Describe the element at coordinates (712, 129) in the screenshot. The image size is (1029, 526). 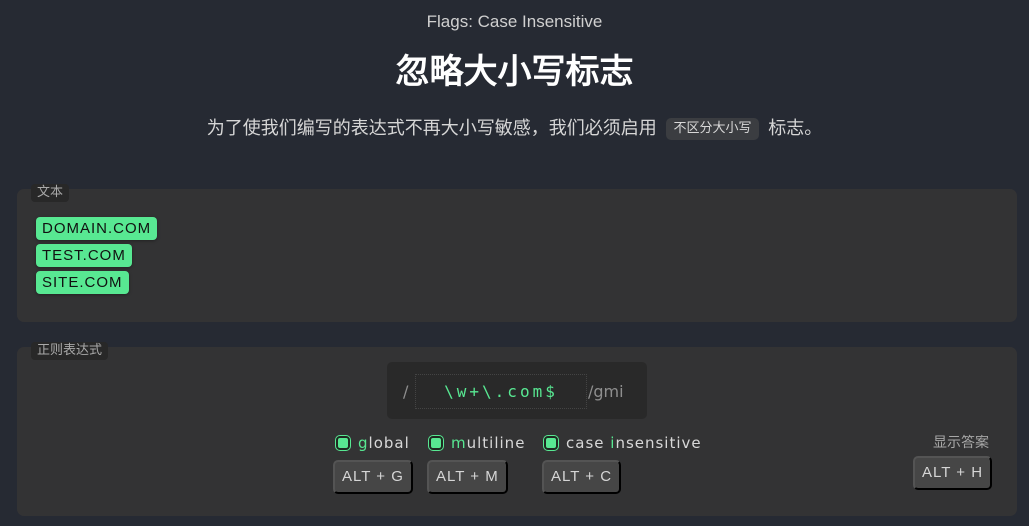
I see `case-insensitive-code: 不区分大小写` at that location.